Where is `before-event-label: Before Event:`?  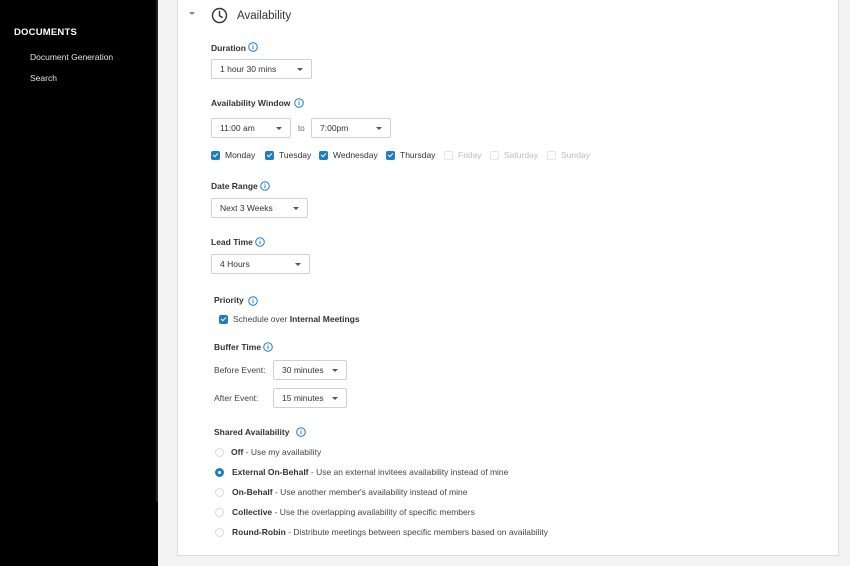 before-event-label: Before Event: is located at coordinates (240, 370).